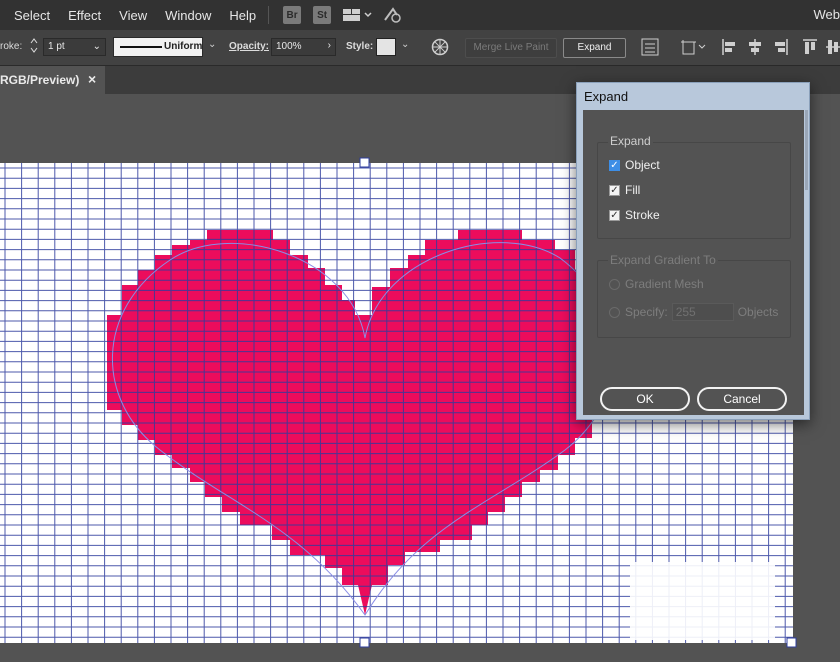  I want to click on stock-app-icon: St, so click(322, 15).